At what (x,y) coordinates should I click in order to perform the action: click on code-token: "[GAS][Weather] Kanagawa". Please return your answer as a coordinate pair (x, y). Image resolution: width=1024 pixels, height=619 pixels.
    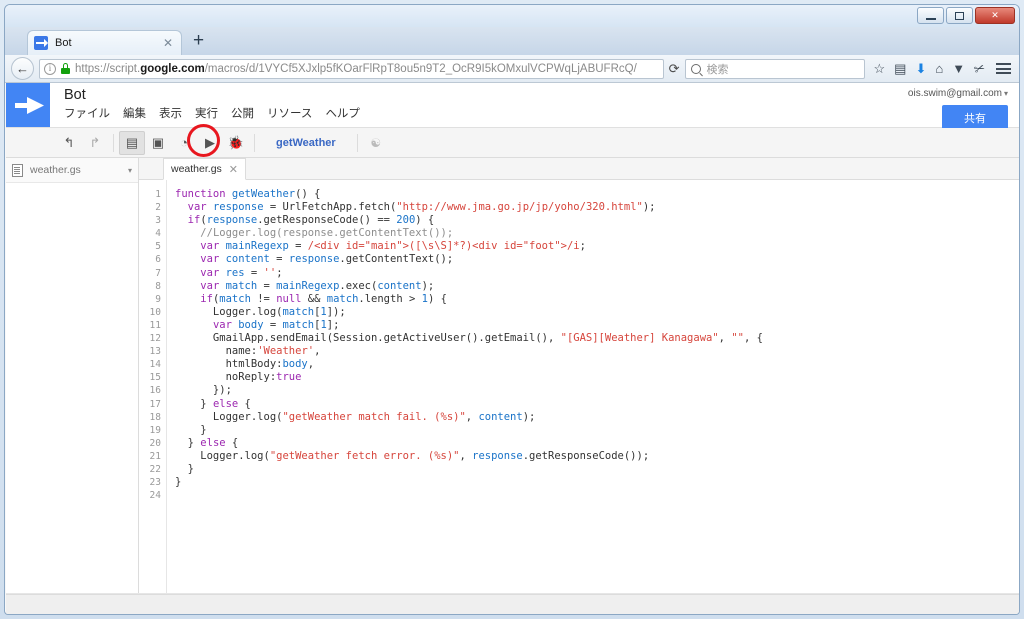
    Looking at the image, I should click on (639, 338).